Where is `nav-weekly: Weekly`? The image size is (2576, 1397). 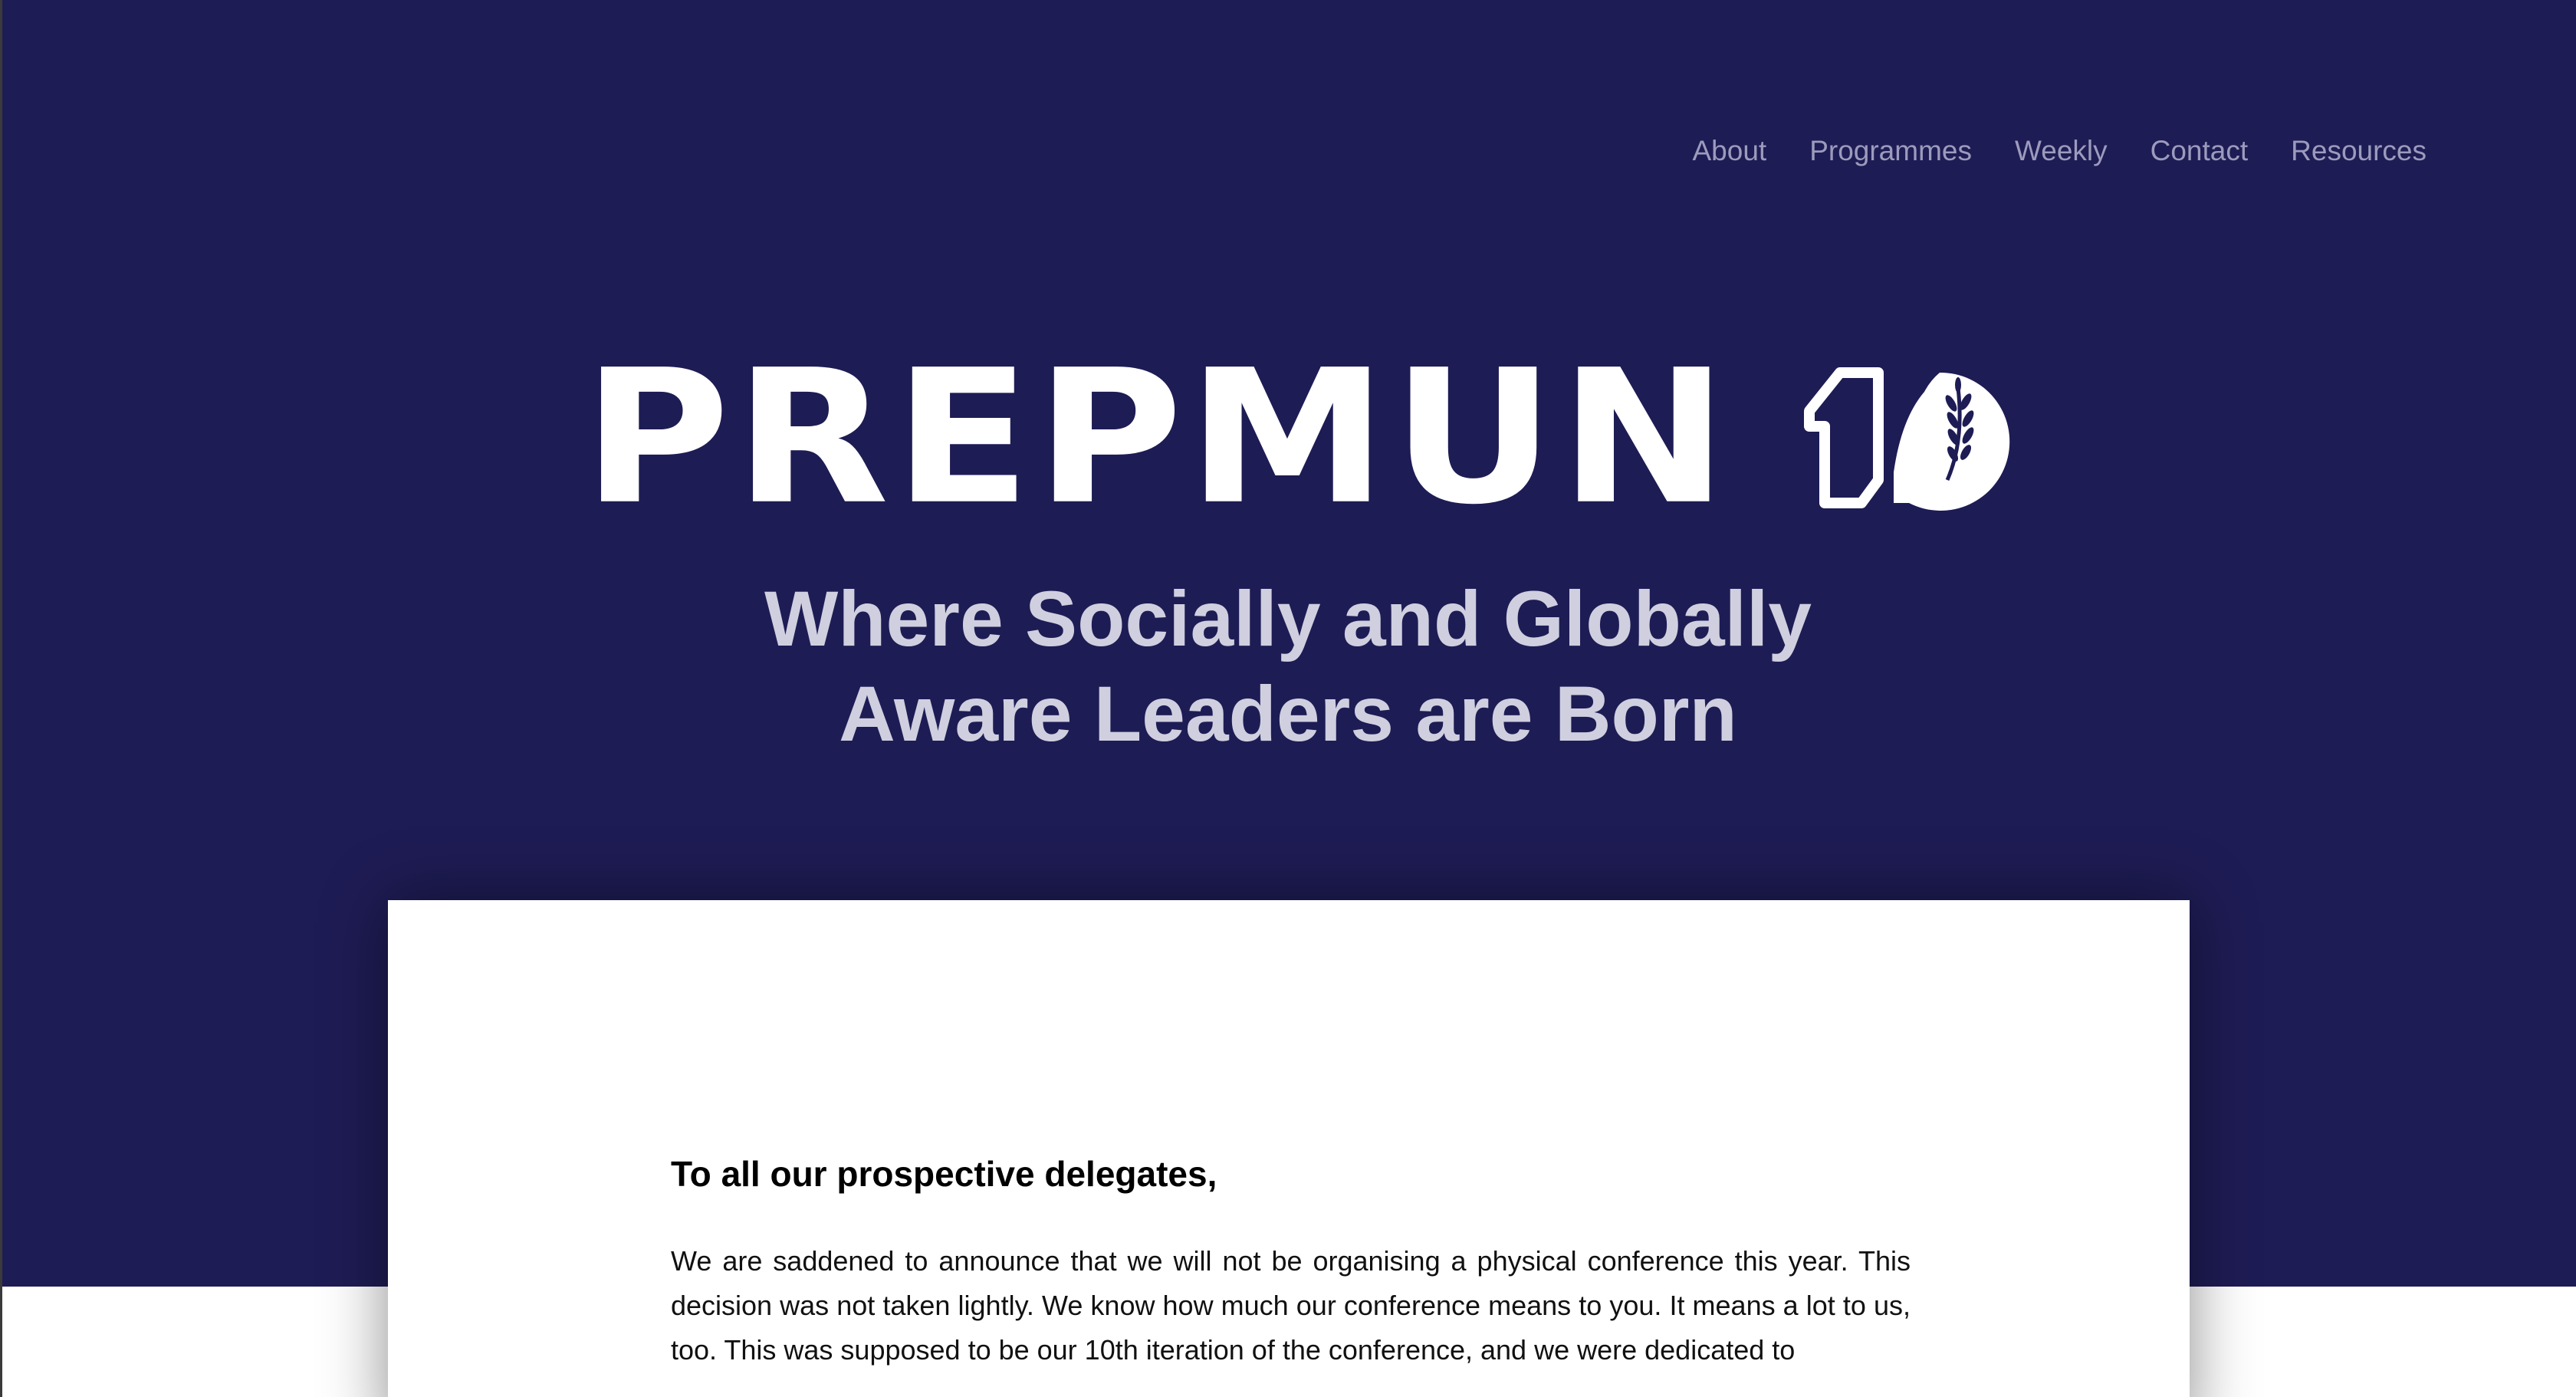
nav-weekly: Weekly is located at coordinates (2062, 151).